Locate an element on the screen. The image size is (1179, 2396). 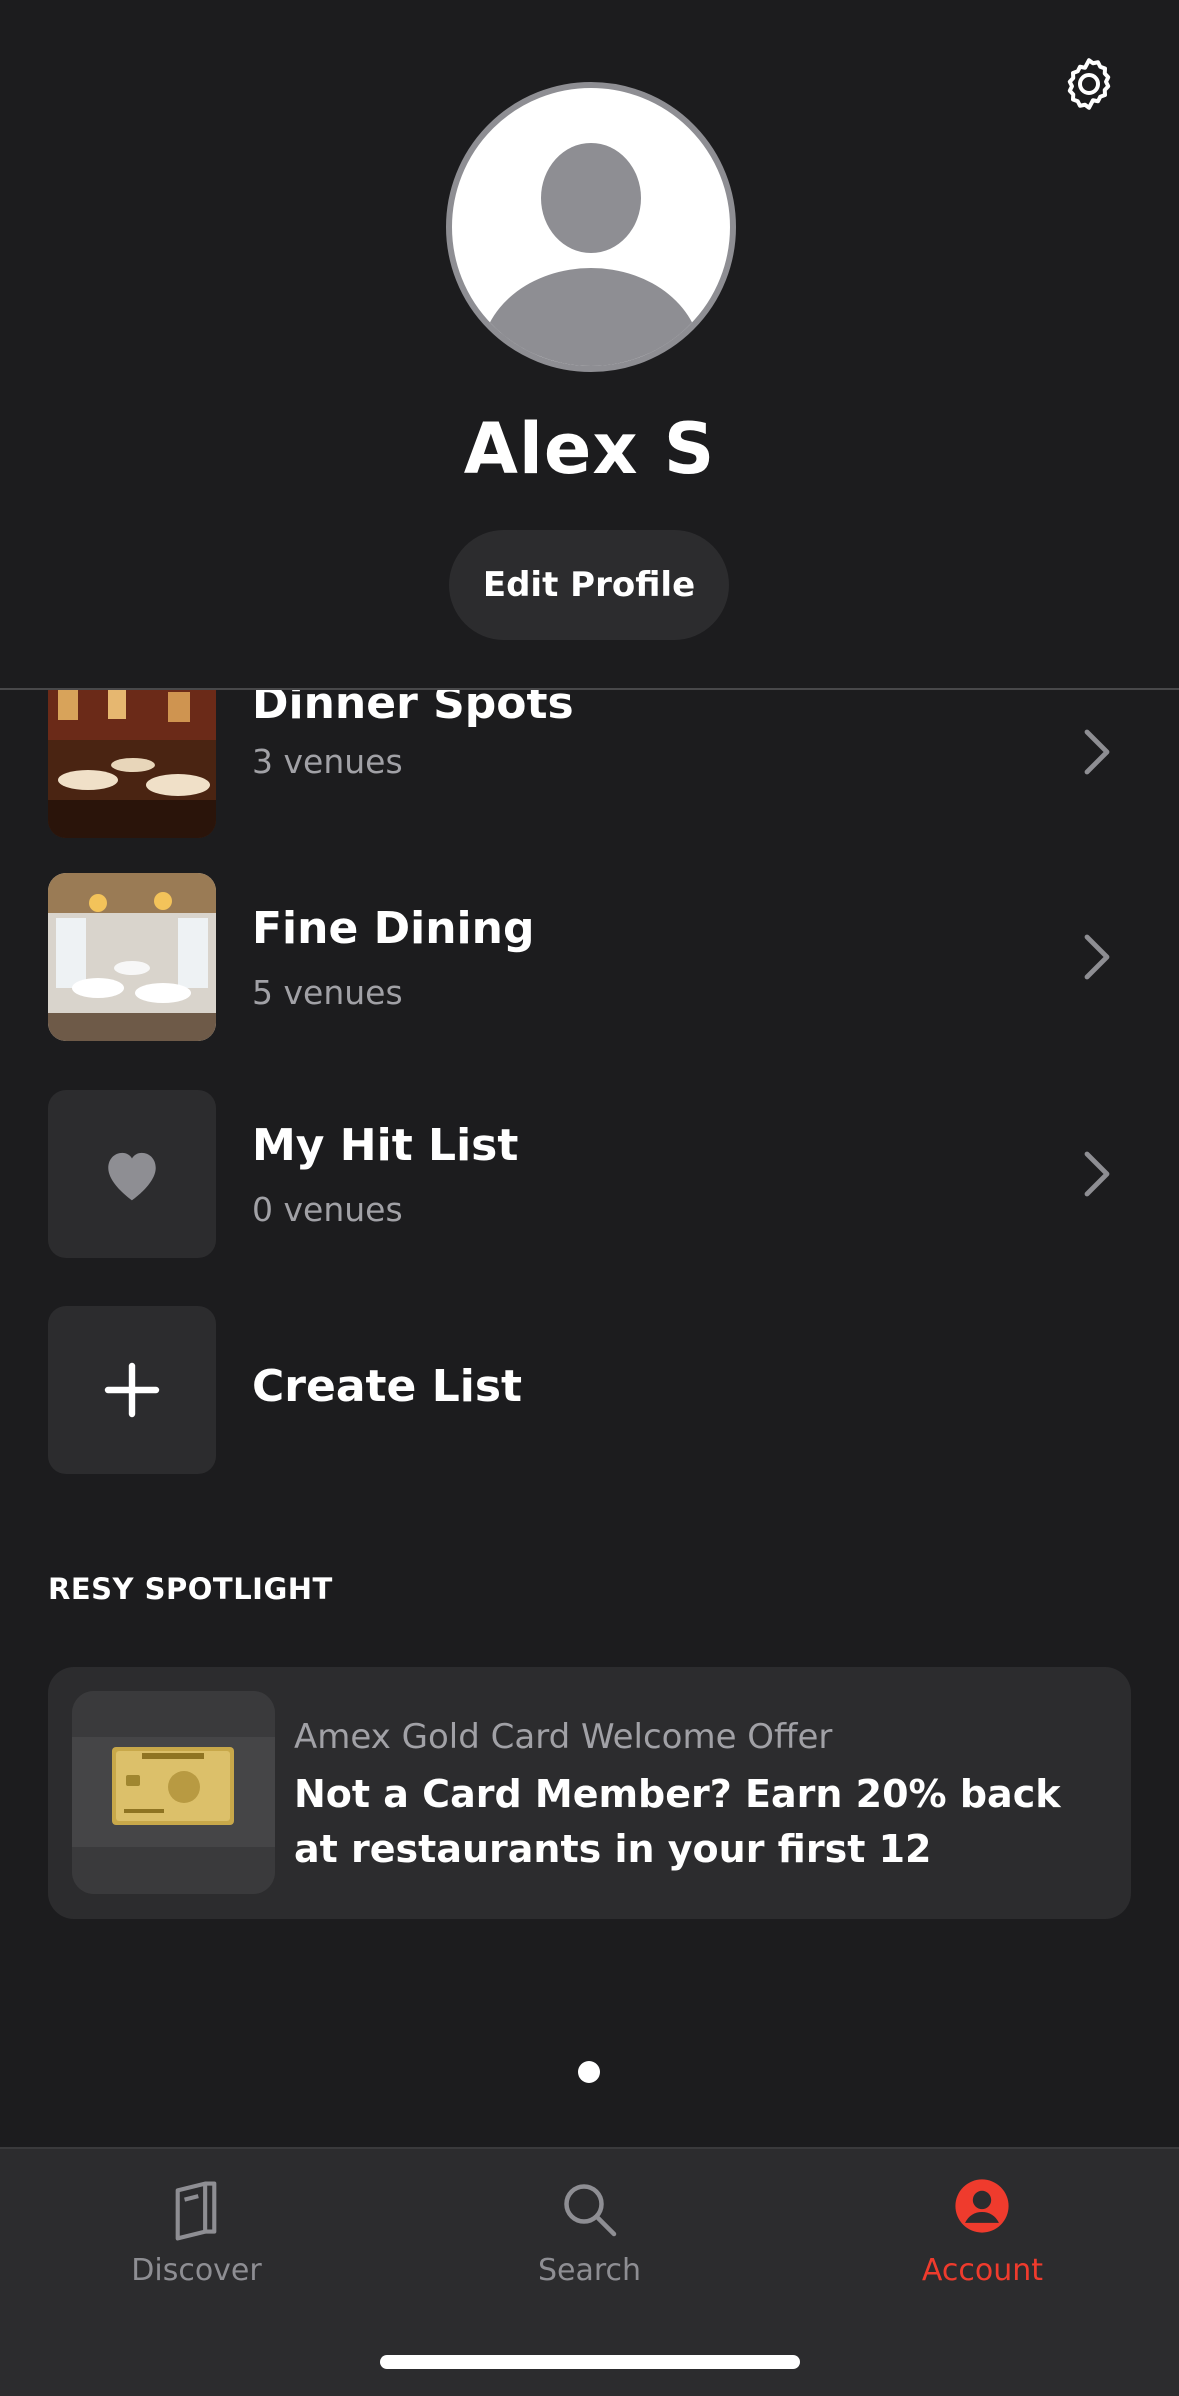
search-icon is located at coordinates (590, 2210).